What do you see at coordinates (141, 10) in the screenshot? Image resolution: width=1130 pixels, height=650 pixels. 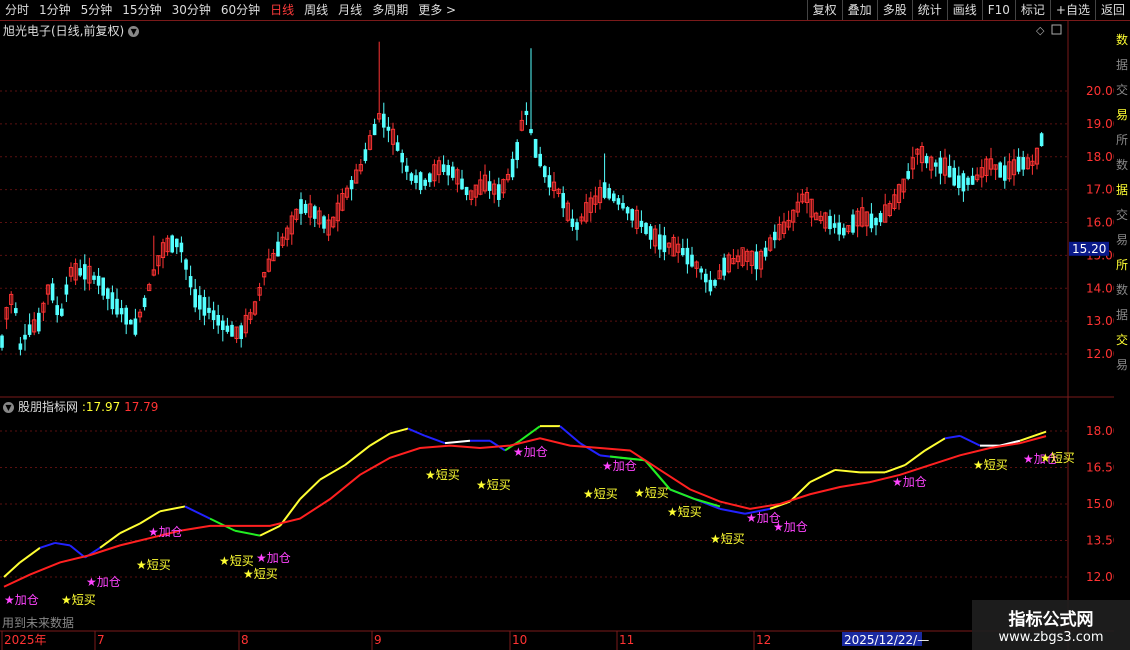 I see `period-tab: 15分钟` at bounding box center [141, 10].